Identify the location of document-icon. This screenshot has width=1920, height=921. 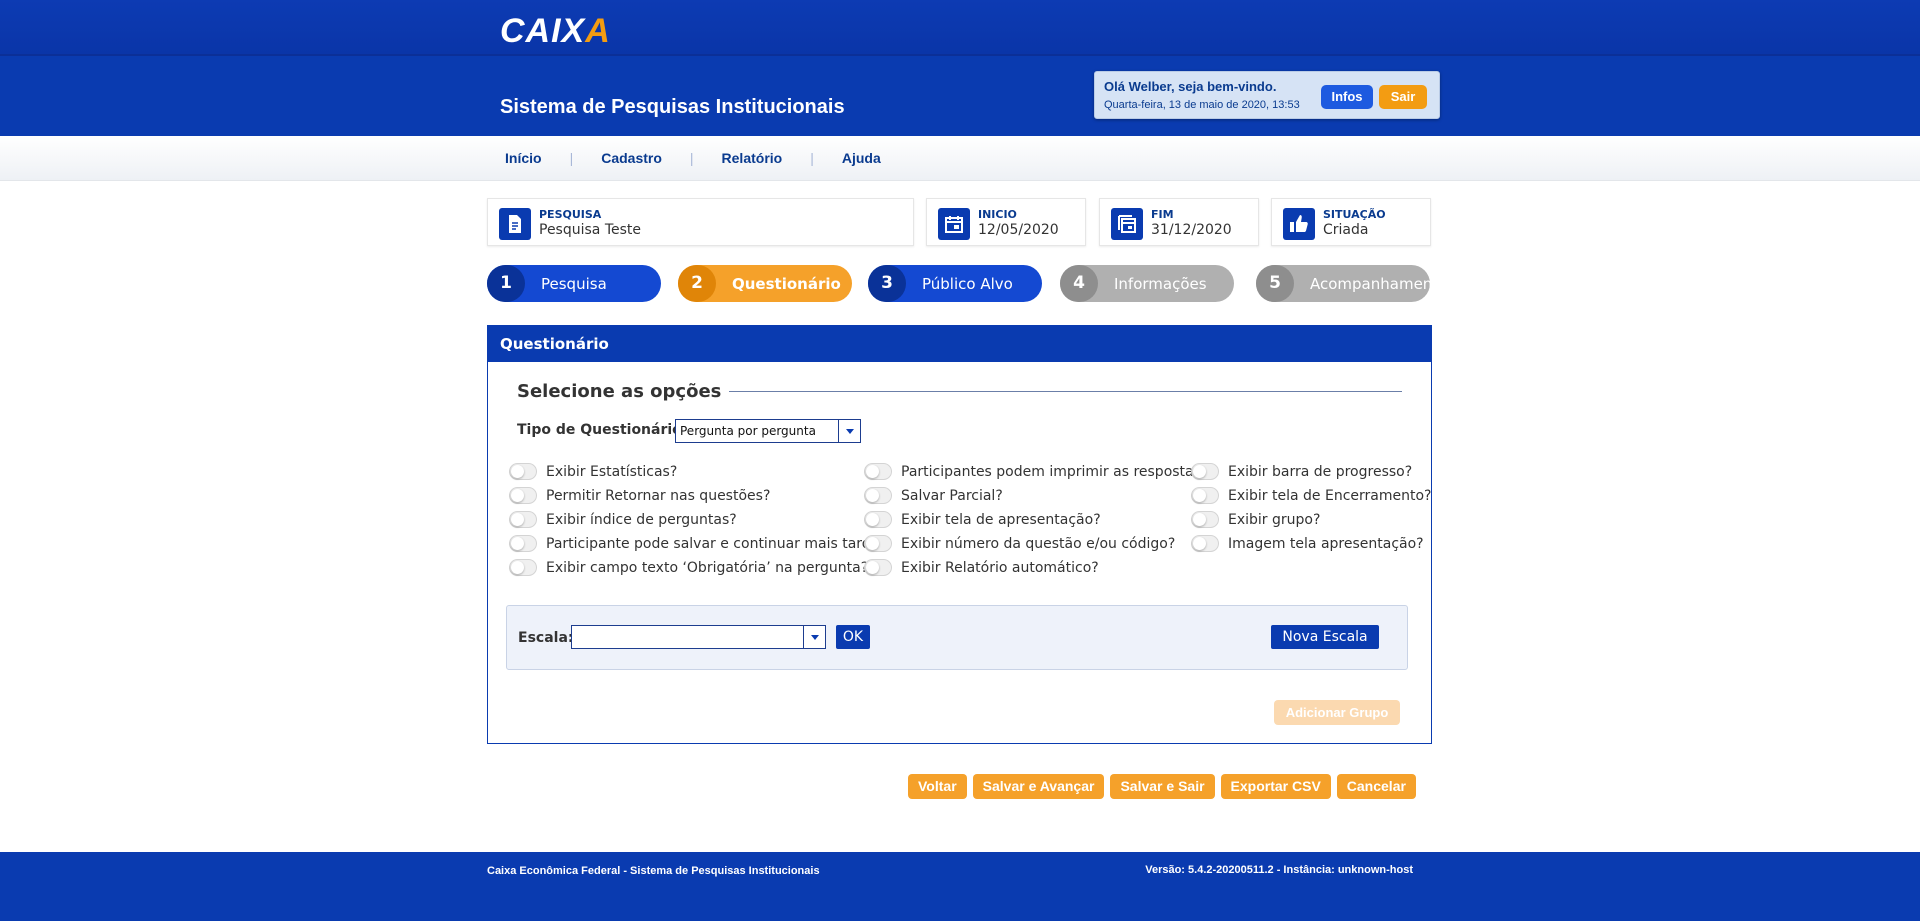
(515, 224).